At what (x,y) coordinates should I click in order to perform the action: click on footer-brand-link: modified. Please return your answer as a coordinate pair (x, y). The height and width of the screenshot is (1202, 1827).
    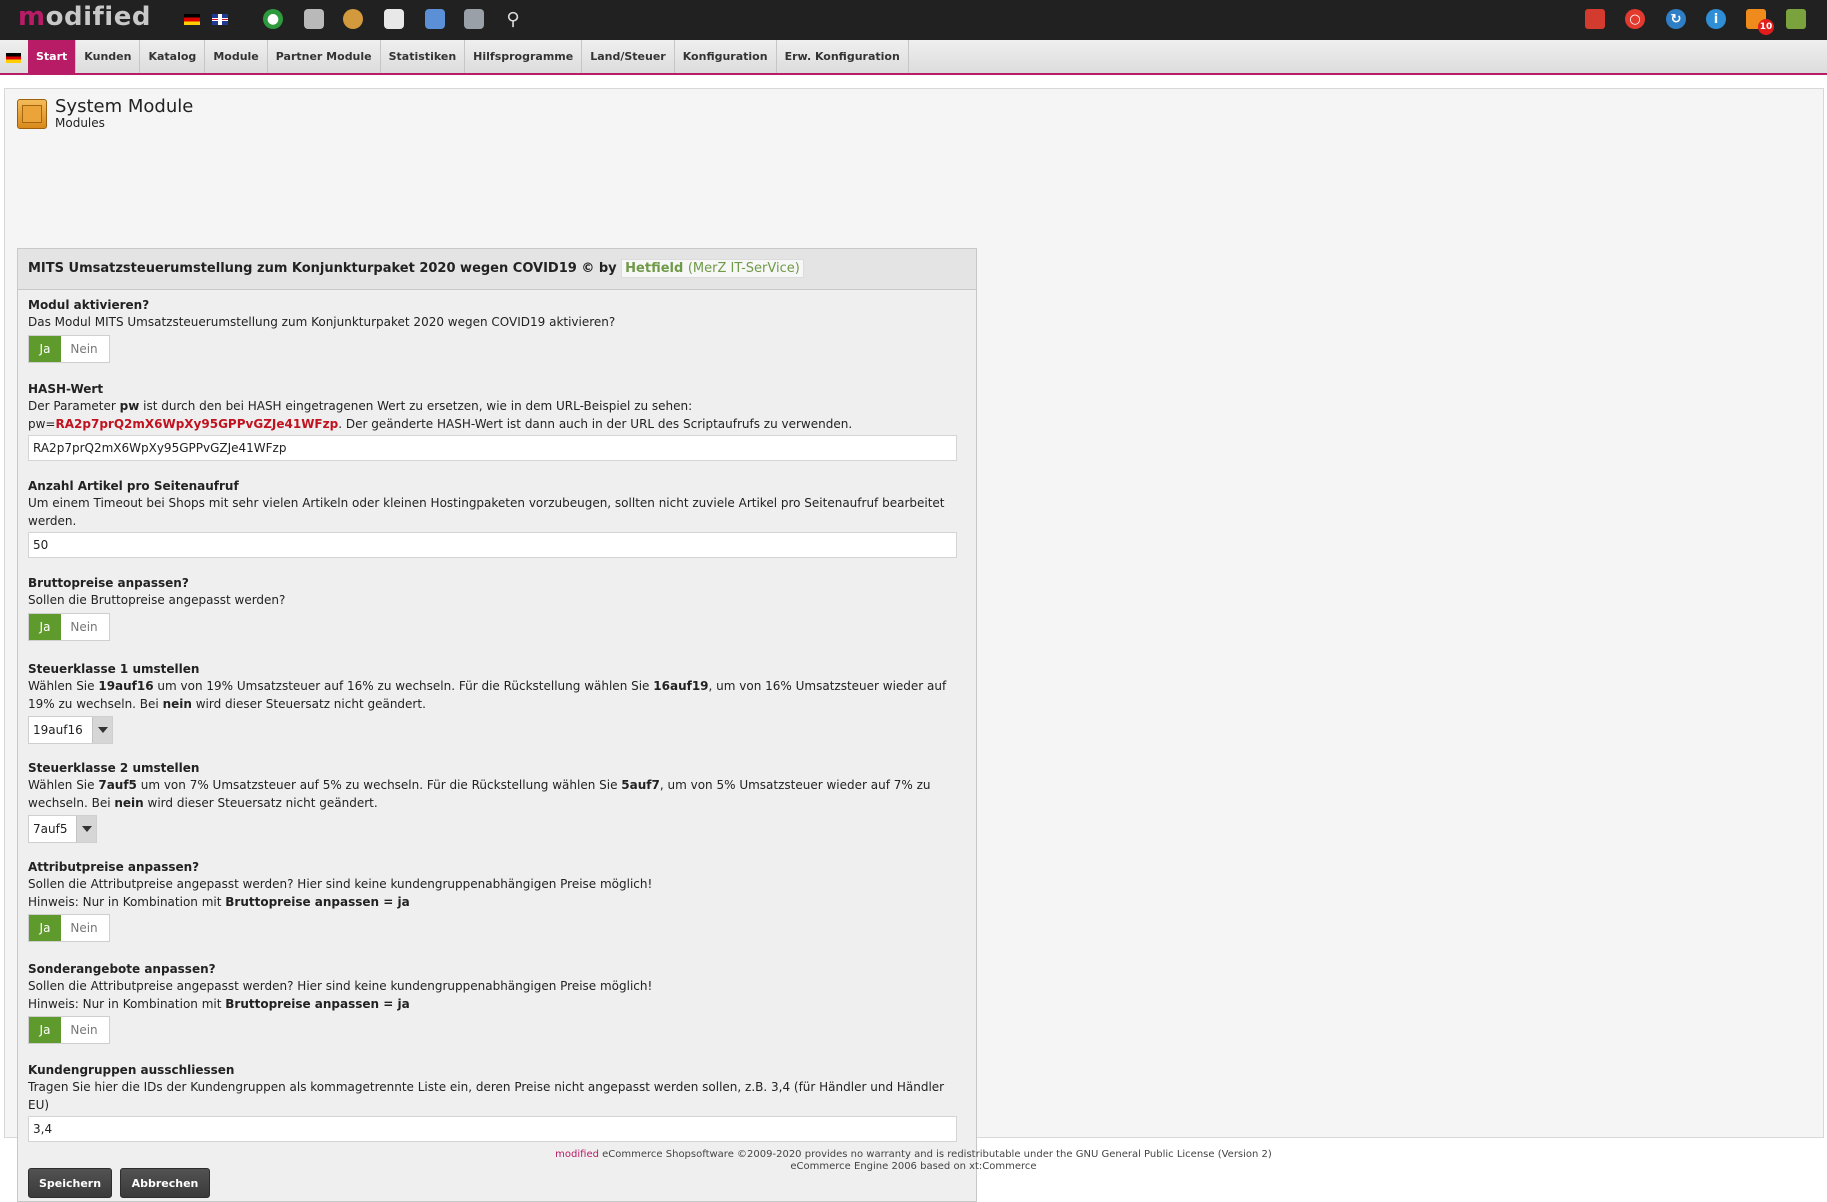
    Looking at the image, I should click on (577, 1154).